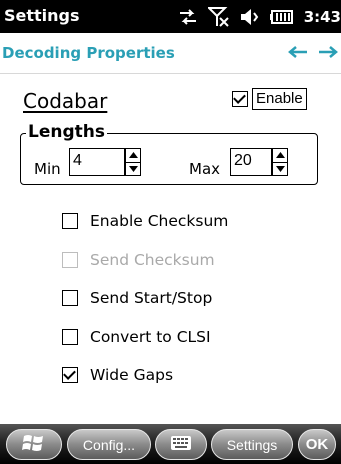  Describe the element at coordinates (159, 221) in the screenshot. I see `enable-checksum-label: Enable Checksum` at that location.